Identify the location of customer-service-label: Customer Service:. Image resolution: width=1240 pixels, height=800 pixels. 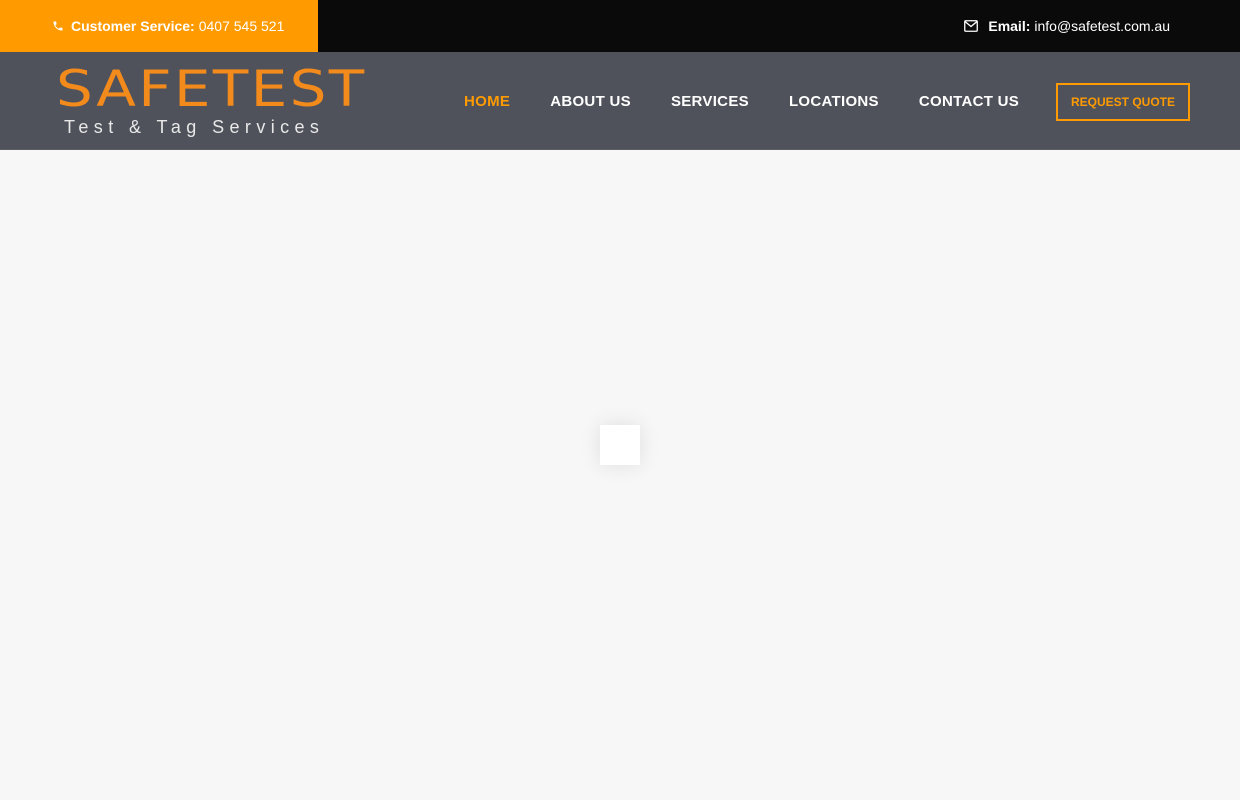
(133, 26).